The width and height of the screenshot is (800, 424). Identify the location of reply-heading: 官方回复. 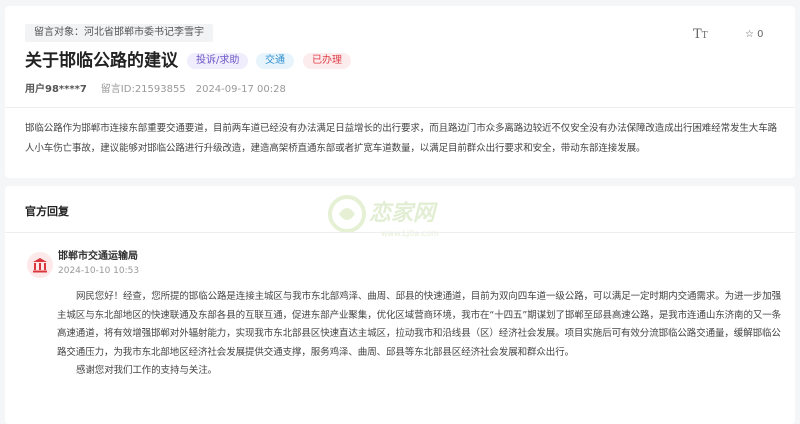
(47, 211).